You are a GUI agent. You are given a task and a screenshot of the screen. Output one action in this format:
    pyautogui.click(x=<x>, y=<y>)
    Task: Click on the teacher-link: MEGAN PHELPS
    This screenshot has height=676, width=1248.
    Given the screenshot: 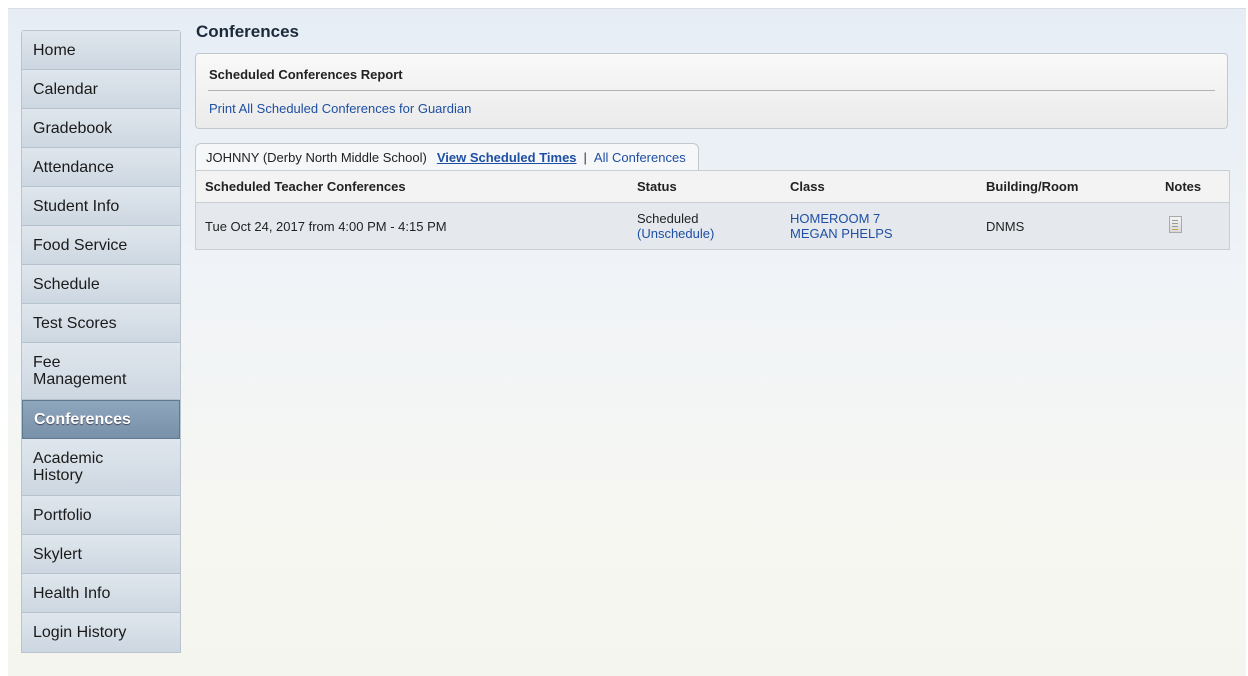 What is the action you would take?
    pyautogui.click(x=841, y=233)
    